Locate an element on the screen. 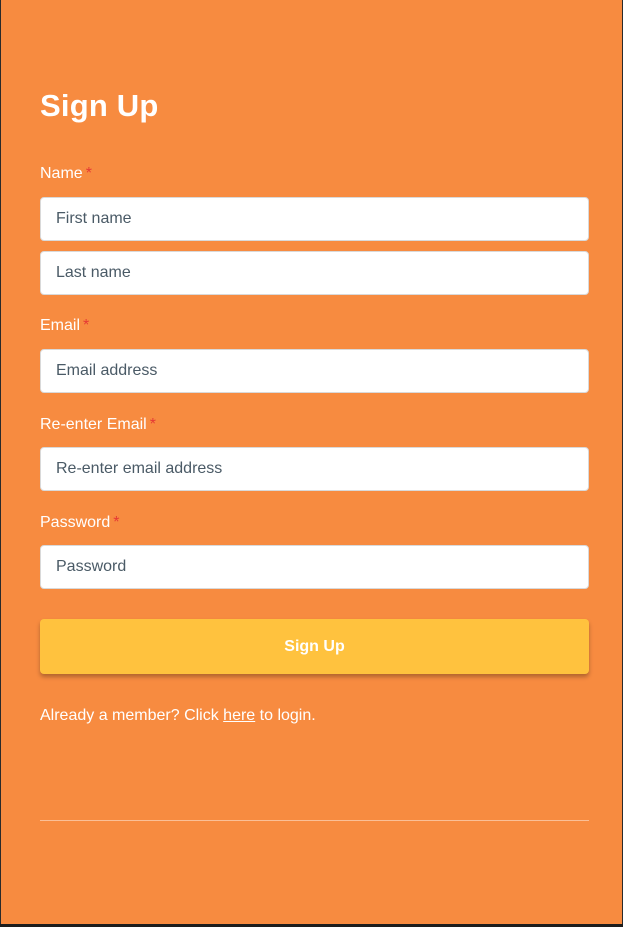 The height and width of the screenshot is (927, 623). password-label: Password * is located at coordinates (79, 523).